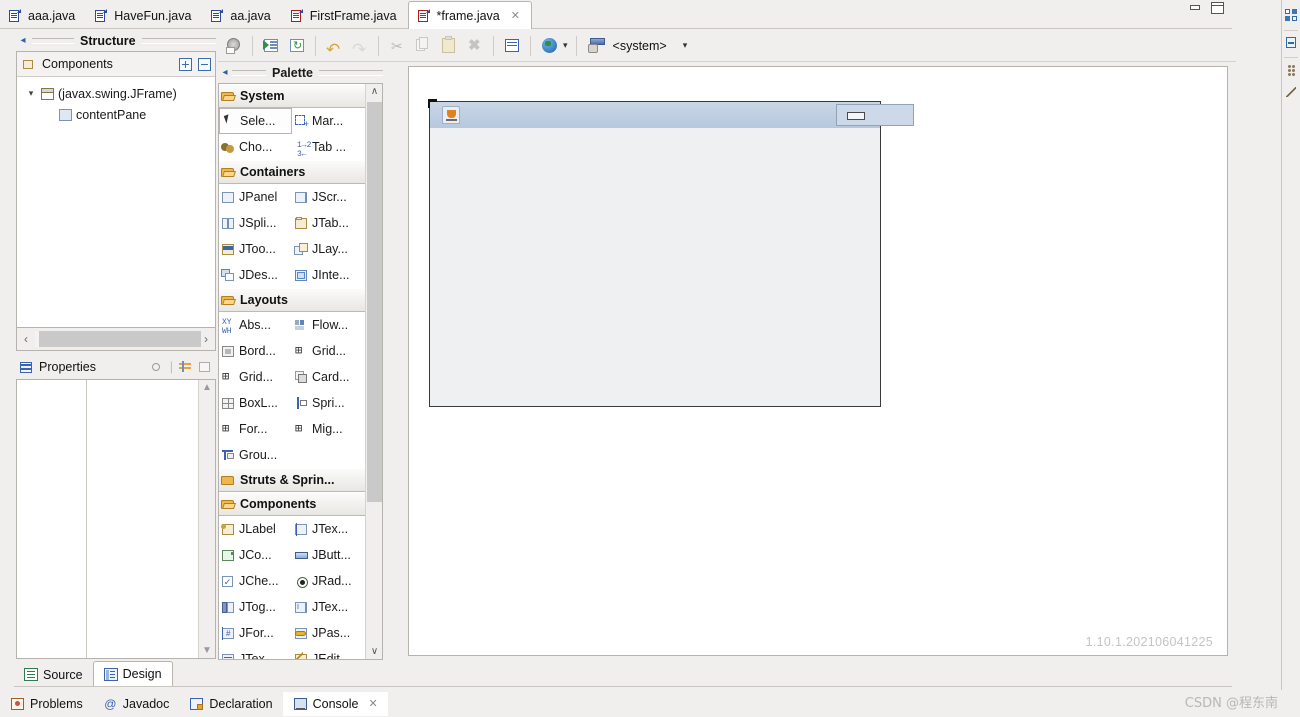 The image size is (1300, 717). I want to click on palette-category-system: System, so click(292, 96).